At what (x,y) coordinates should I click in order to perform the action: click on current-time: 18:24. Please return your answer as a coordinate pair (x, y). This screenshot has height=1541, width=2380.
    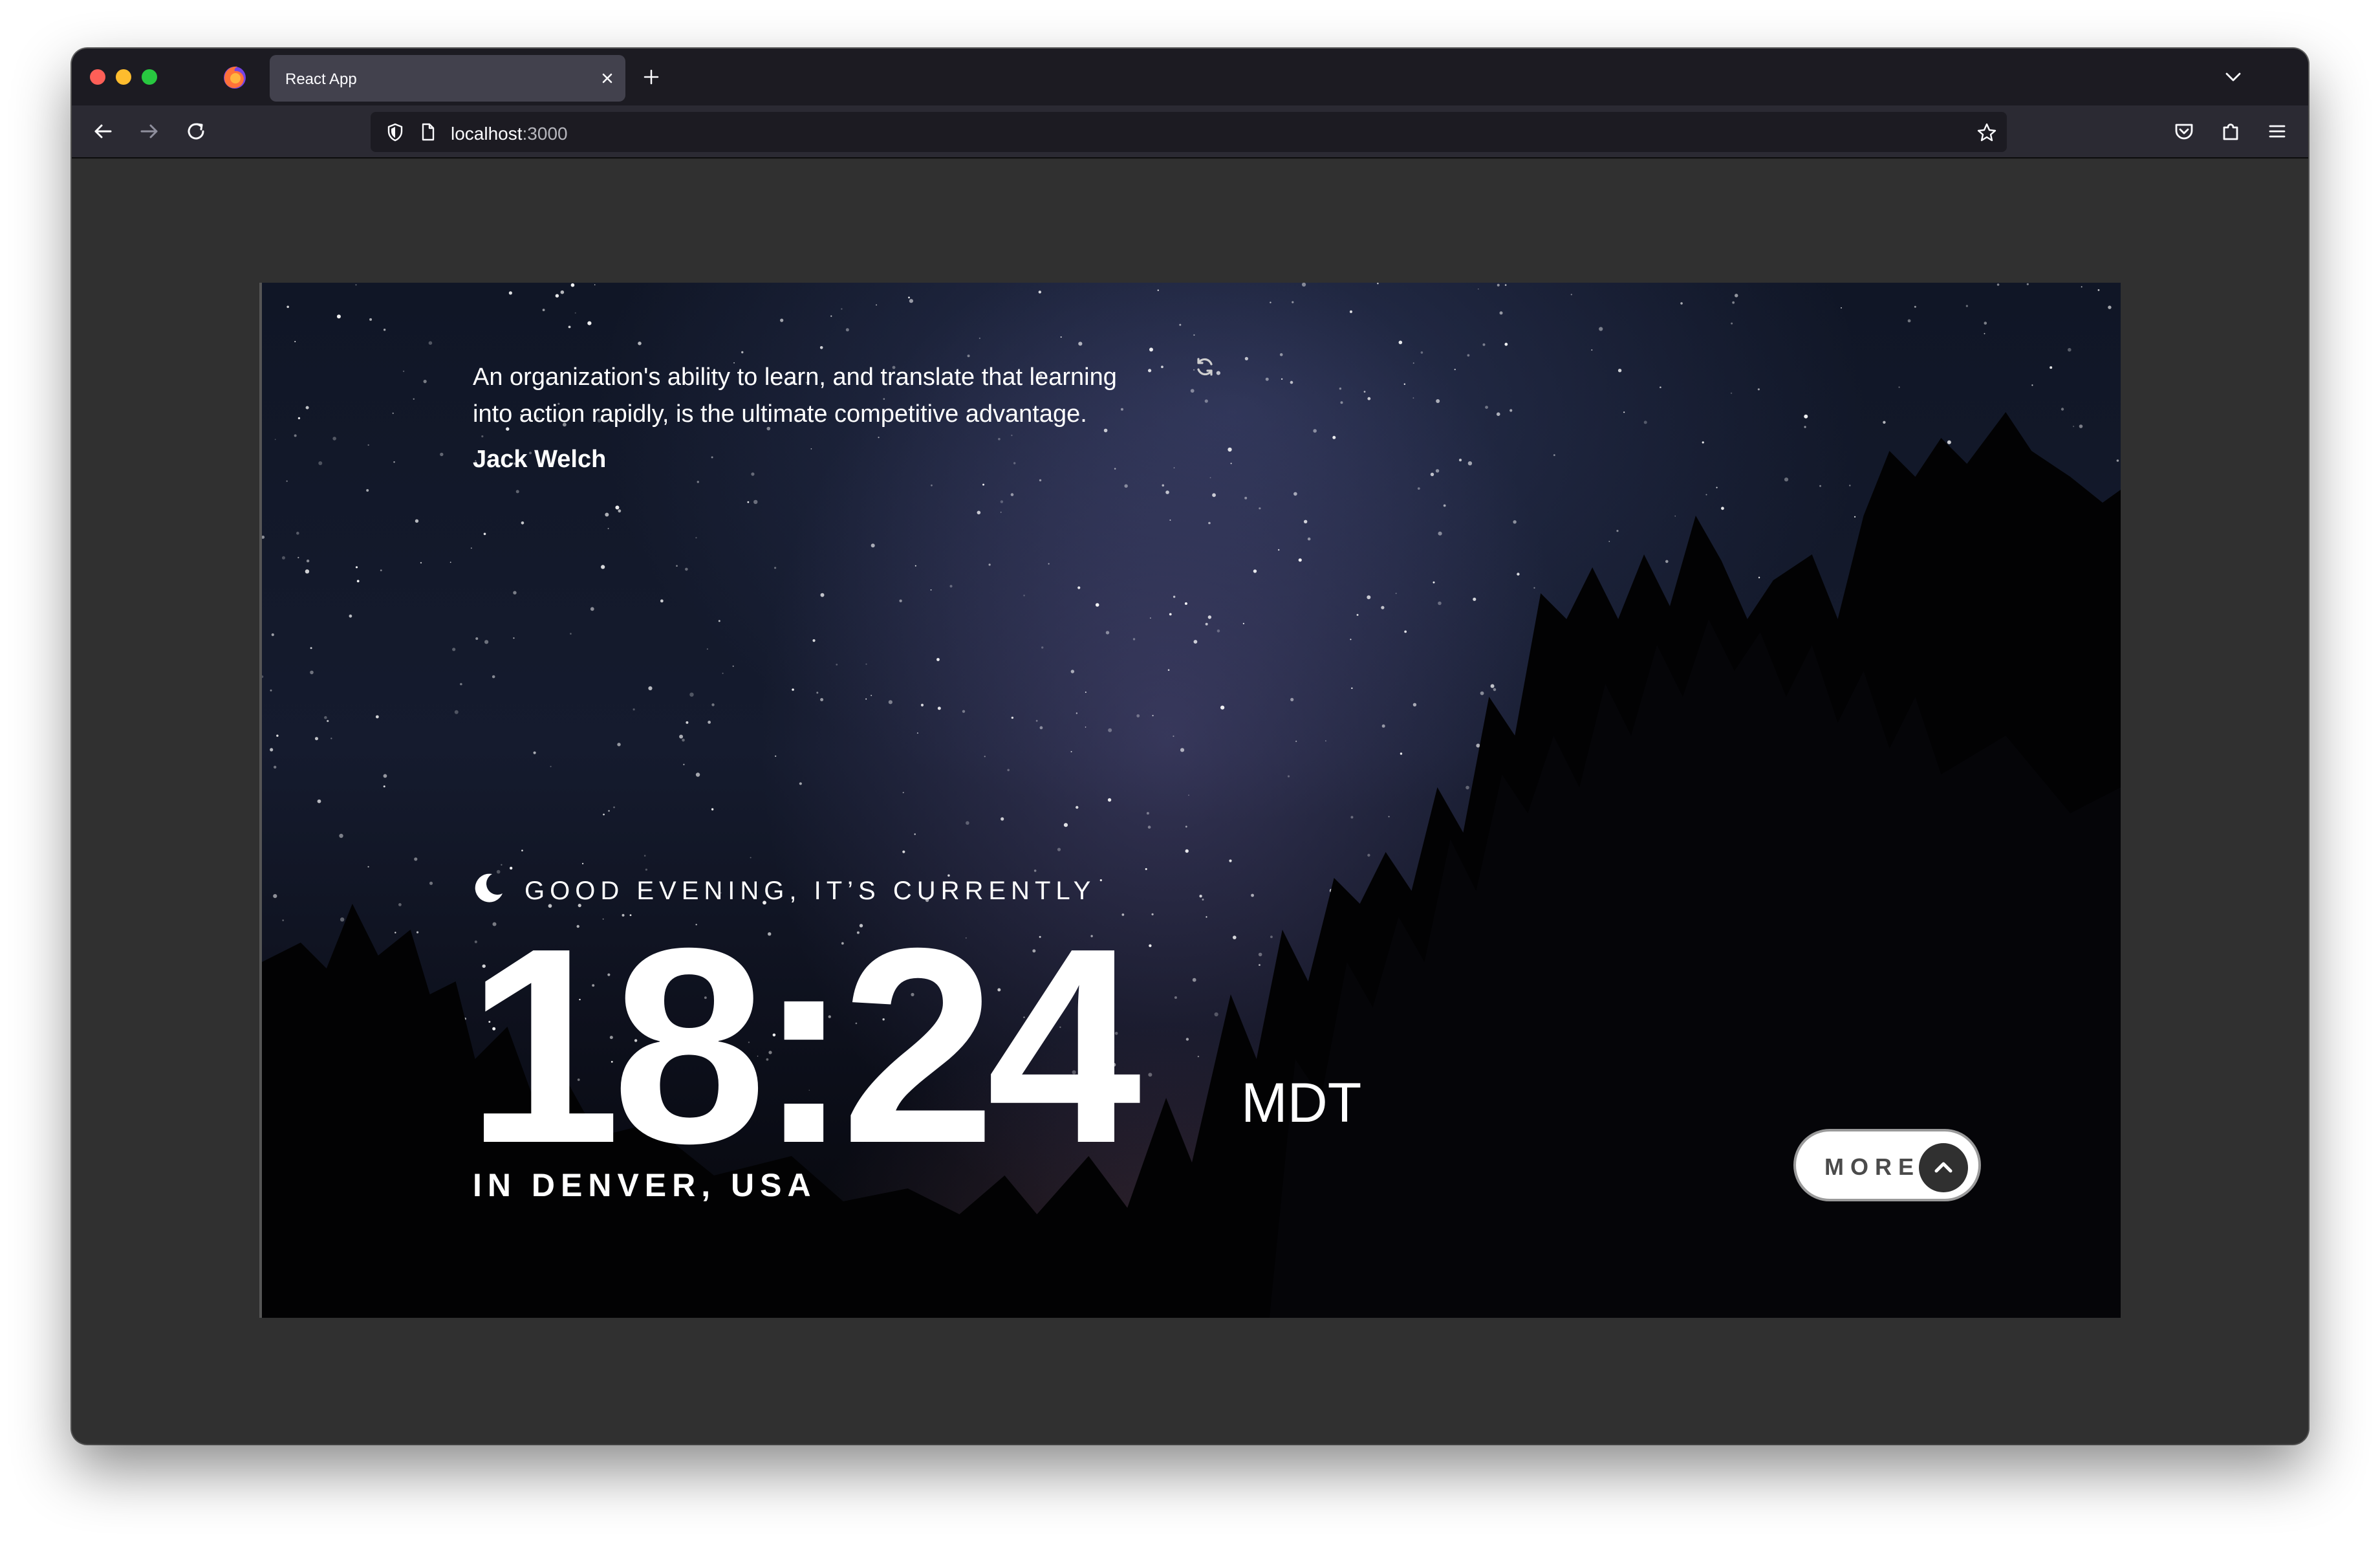
    Looking at the image, I should click on (803, 1046).